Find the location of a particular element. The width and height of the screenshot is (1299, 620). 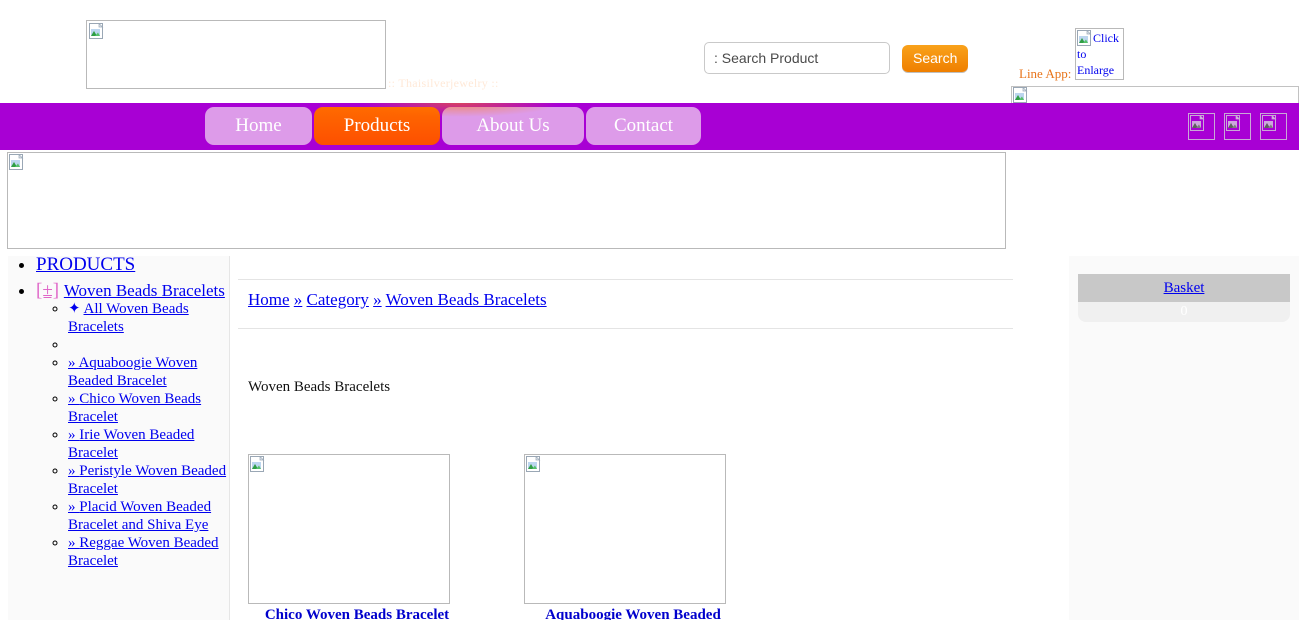

sidebar-subitem-peristyle: » Peristyle Woven Beaded Bracelet is located at coordinates (148, 480).